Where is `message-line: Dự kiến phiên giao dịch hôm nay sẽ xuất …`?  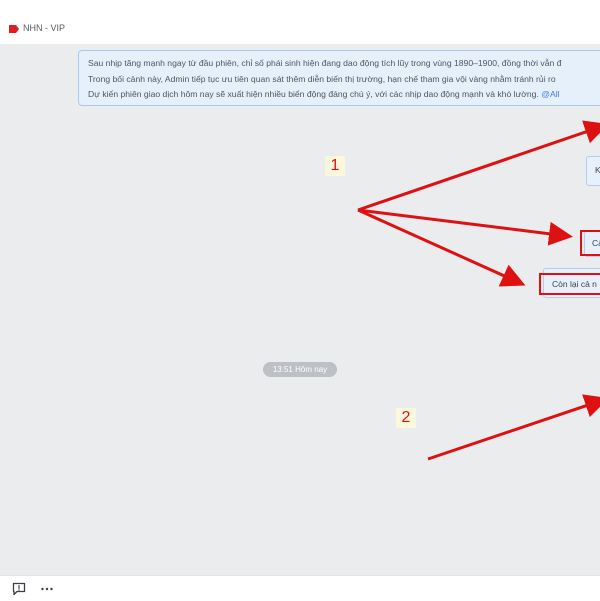
message-line: Dự kiến phiên giao dịch hôm nay sẽ xuất … is located at coordinates (344, 95).